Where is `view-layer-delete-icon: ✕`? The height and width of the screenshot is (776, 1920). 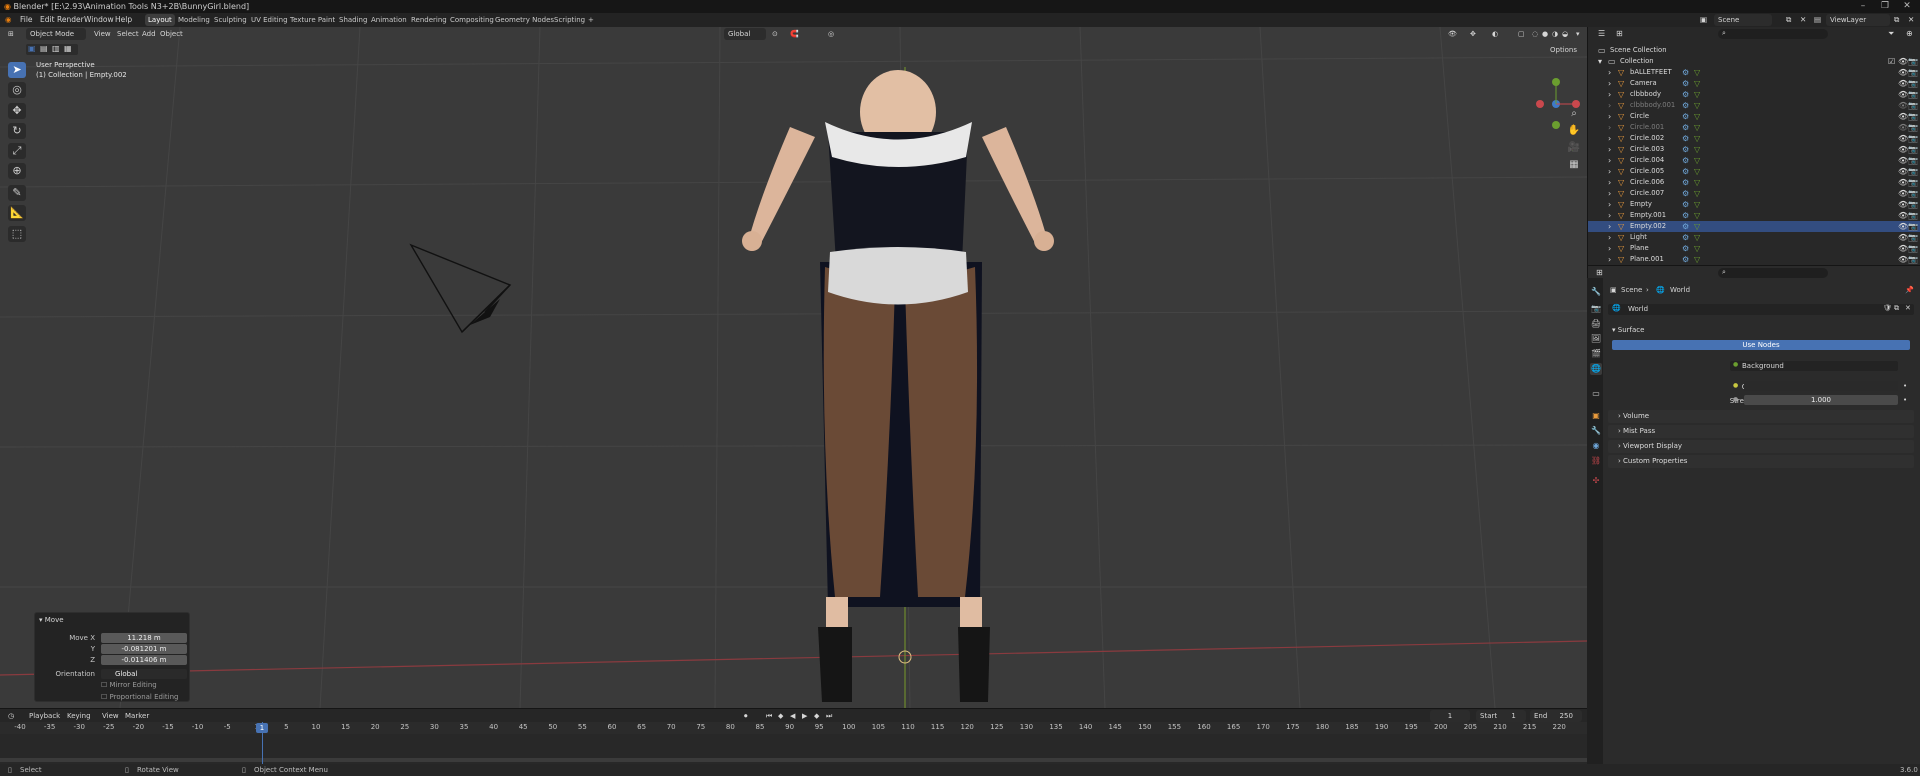
view-layer-delete-icon: ✕ is located at coordinates (1911, 20).